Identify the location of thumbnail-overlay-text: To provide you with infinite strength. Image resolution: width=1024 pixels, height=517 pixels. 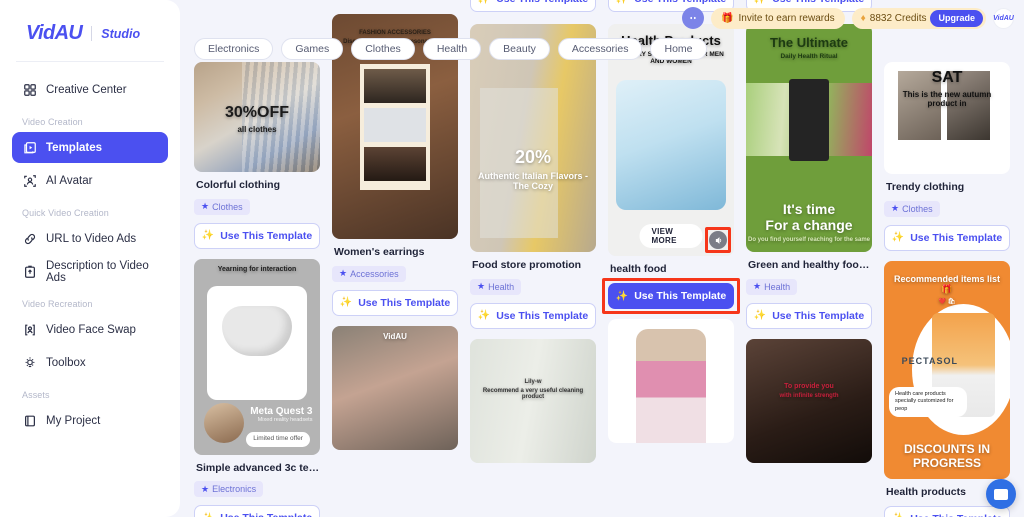
(809, 391).